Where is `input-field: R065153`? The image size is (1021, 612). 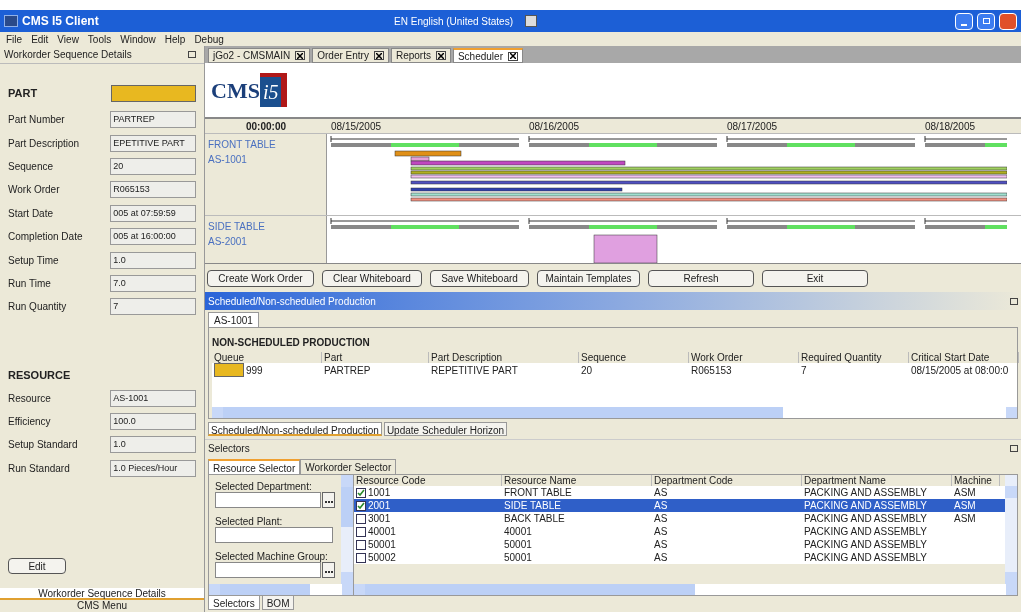 input-field: R065153 is located at coordinates (153, 190).